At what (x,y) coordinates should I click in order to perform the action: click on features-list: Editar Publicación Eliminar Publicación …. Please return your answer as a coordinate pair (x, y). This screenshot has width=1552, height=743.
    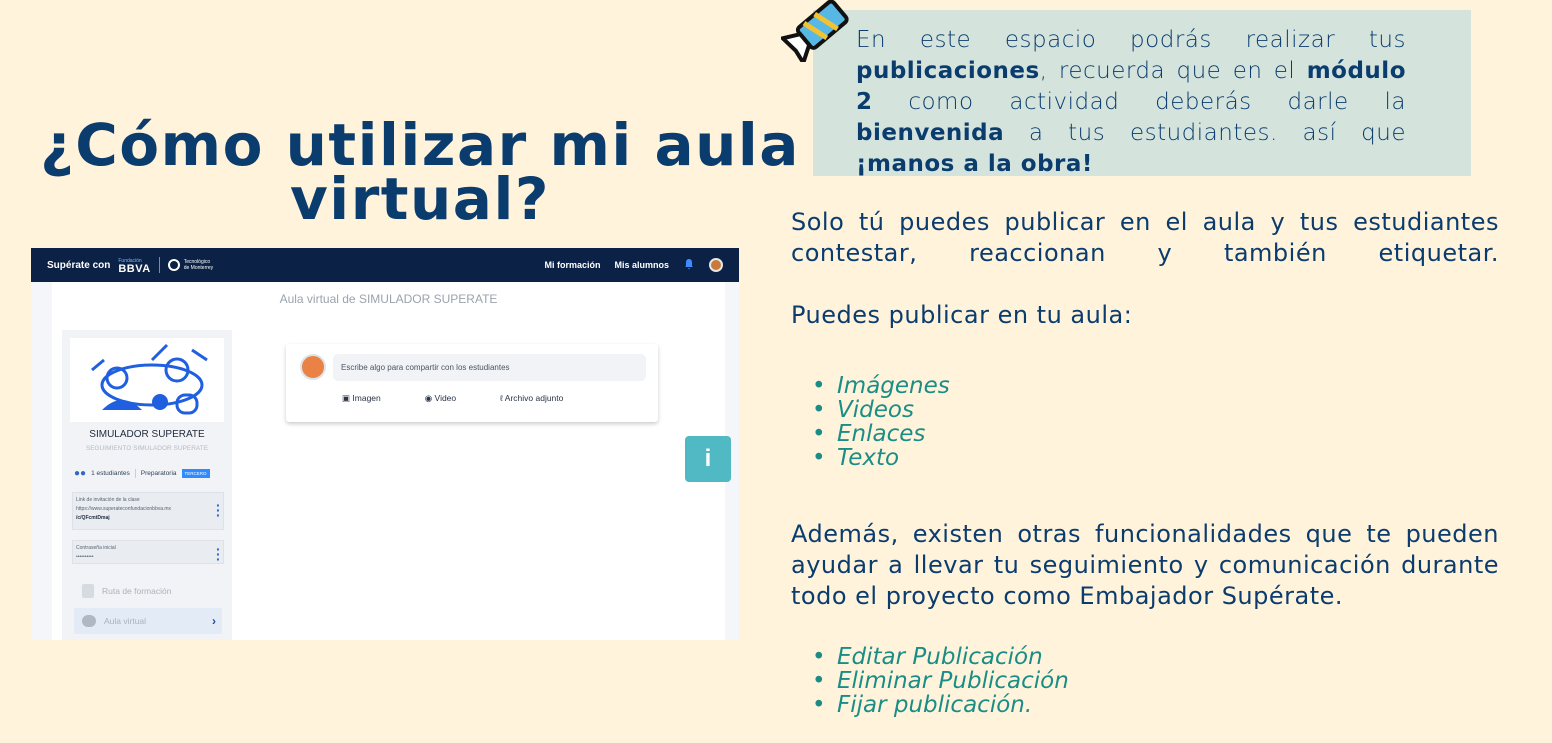
    Looking at the image, I should click on (940, 681).